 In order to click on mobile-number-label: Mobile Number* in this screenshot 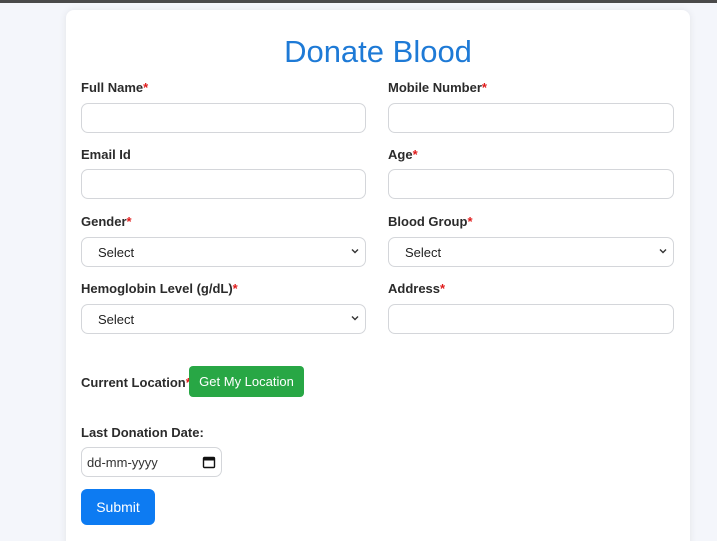, I will do `click(437, 87)`.